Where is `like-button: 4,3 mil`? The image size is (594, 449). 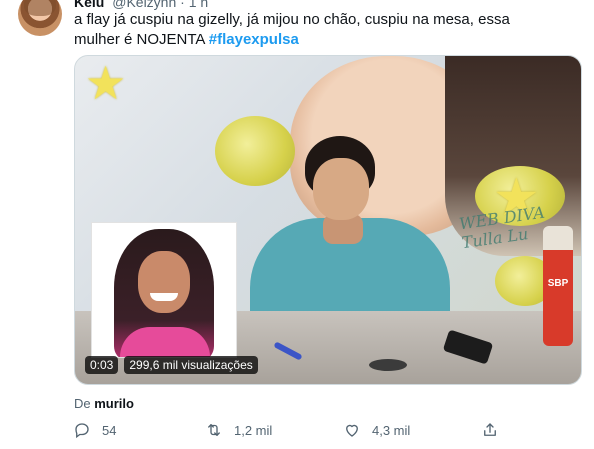
like-button: 4,3 mil is located at coordinates (376, 430).